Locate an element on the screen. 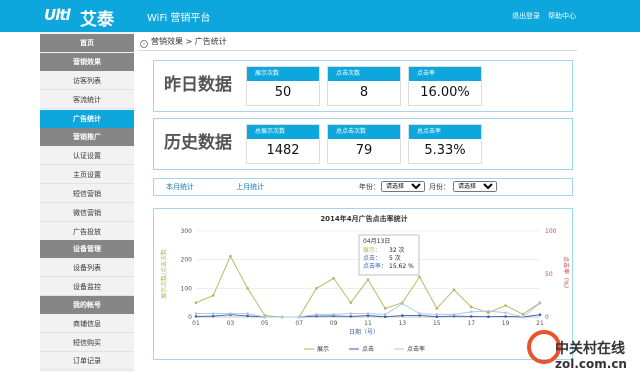 The image size is (640, 382). tooltip-label: 展示： is located at coordinates (372, 250).